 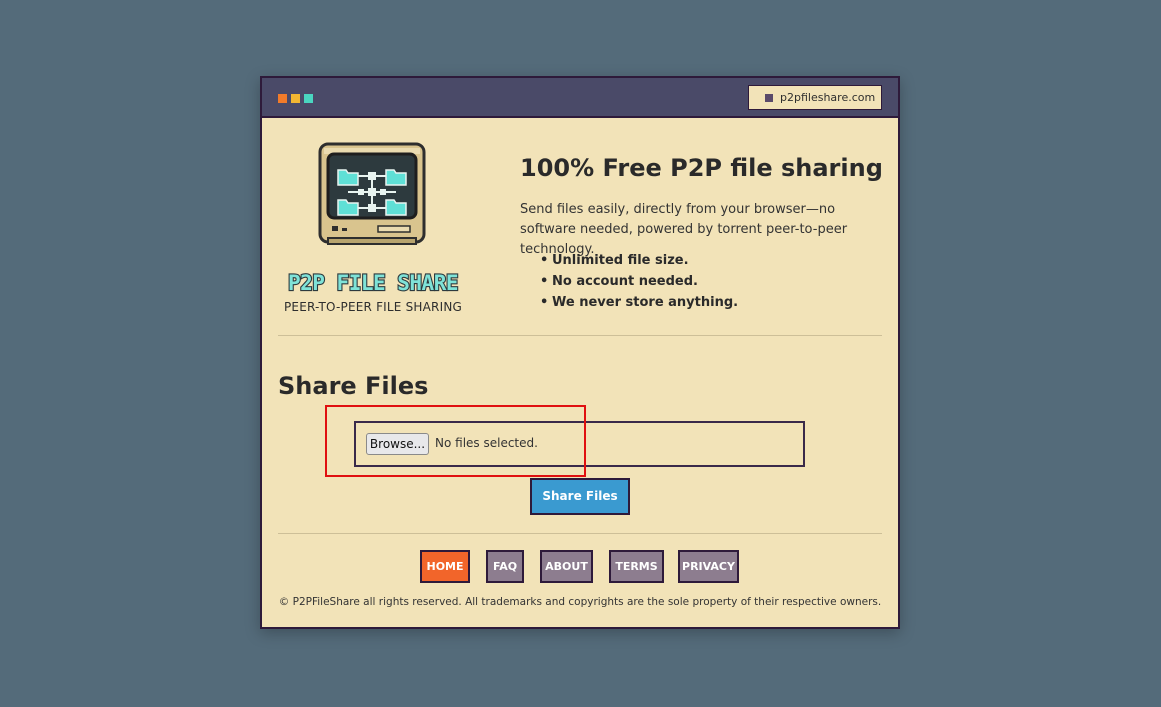 I want to click on window-control-dot-orange, so click(x=282, y=98).